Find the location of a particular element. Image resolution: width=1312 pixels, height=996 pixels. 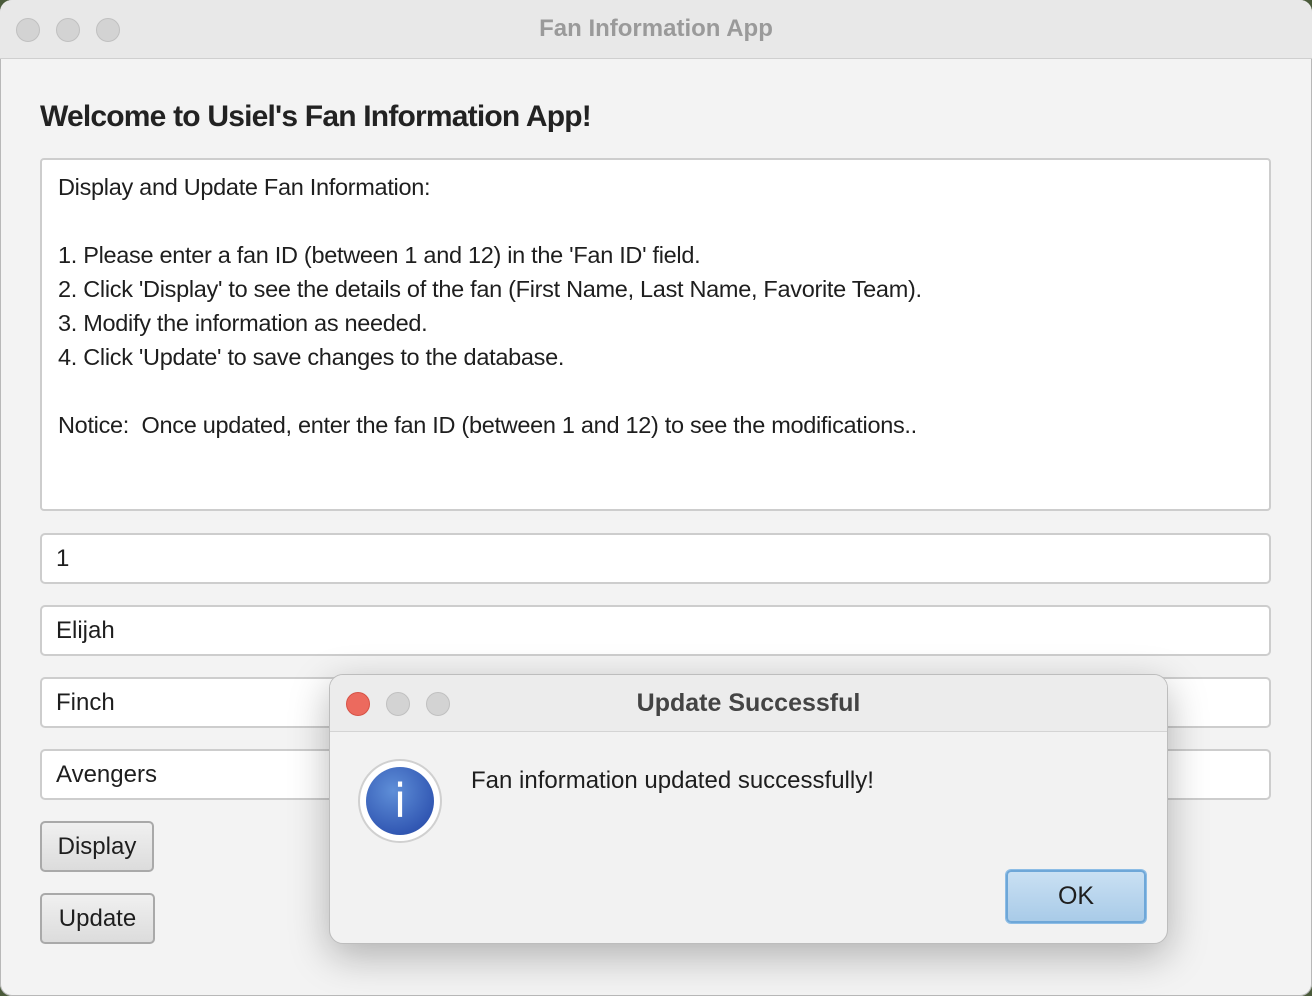

page-title: Welcome to Usiel's Fan Information App! is located at coordinates (316, 116).